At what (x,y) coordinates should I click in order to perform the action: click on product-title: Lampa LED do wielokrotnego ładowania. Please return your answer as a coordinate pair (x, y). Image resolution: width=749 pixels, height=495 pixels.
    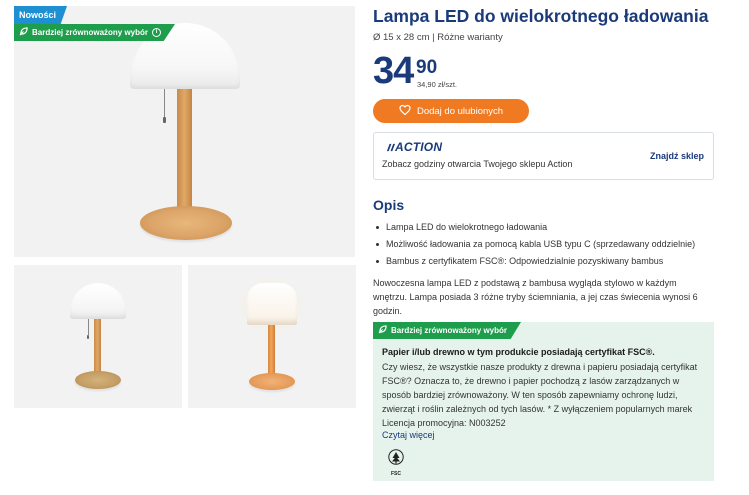
    Looking at the image, I should click on (541, 16).